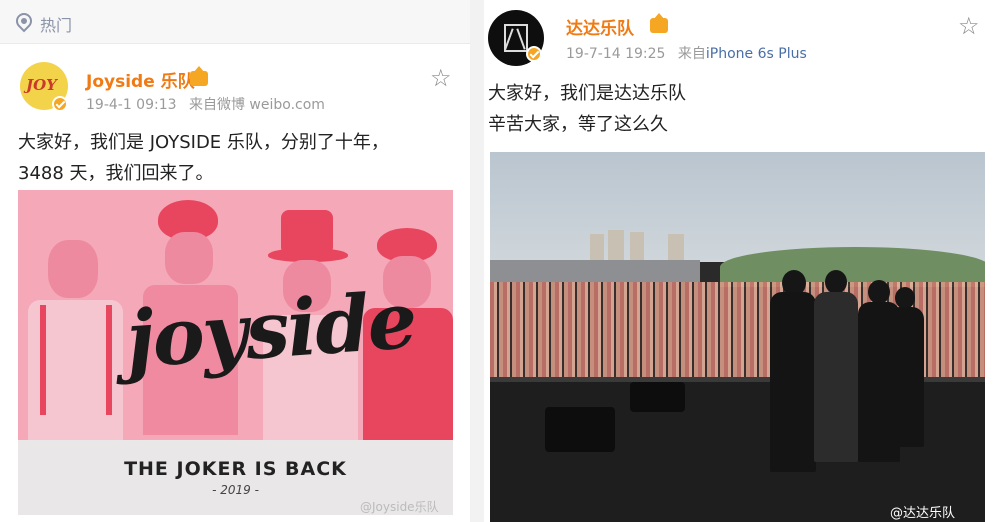 The image size is (1000, 522). Describe the element at coordinates (235, 490) in the screenshot. I see `image-year: - 2019 -` at that location.